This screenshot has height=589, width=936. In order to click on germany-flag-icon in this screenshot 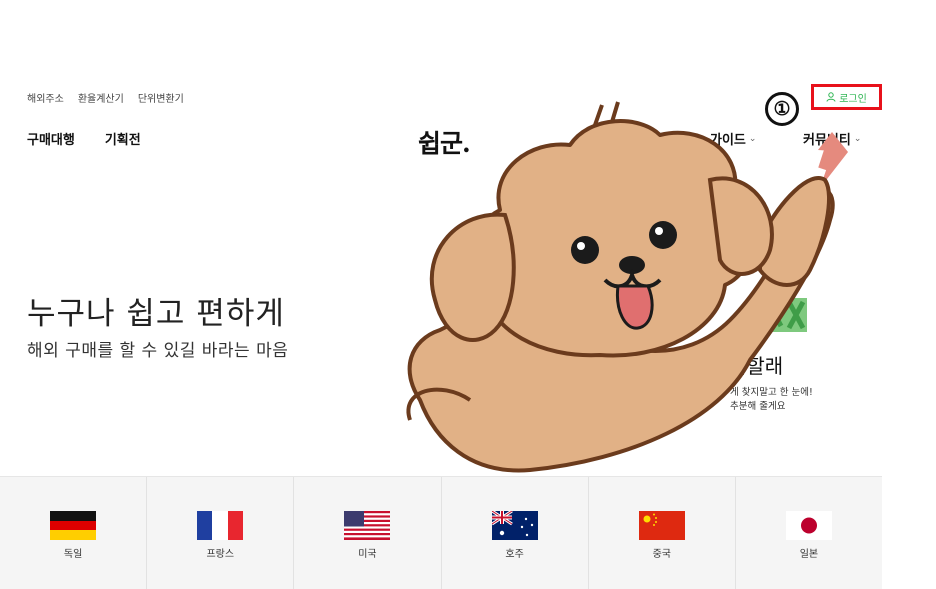, I will do `click(73, 525)`.